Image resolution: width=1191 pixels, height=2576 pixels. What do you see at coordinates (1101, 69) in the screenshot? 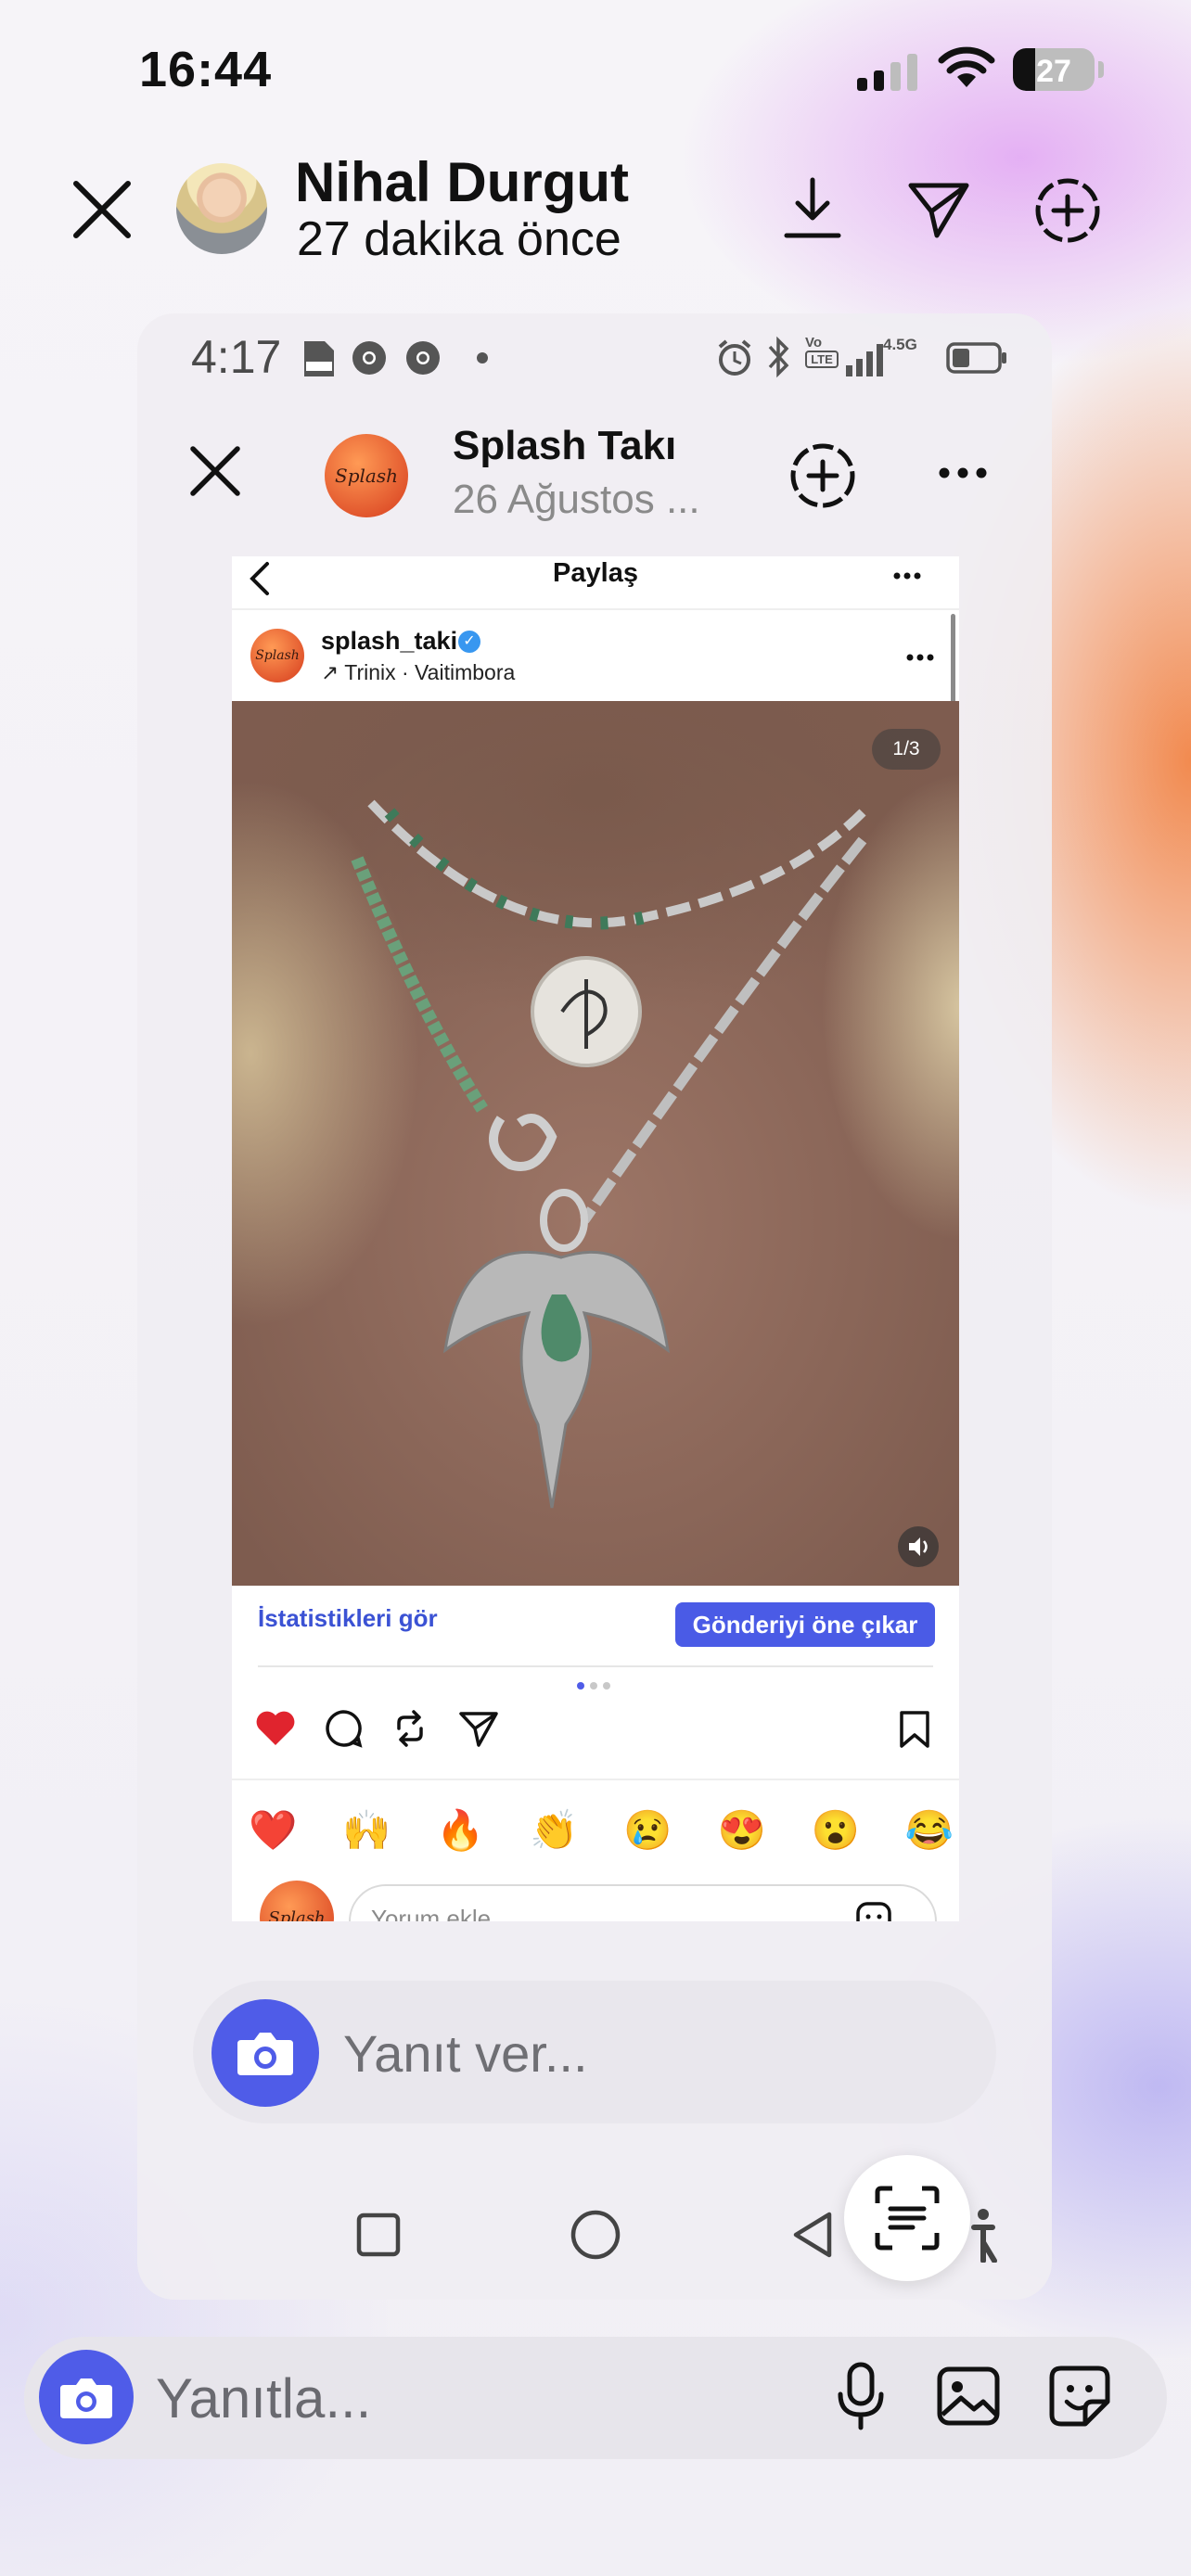
I see `battery-tip` at bounding box center [1101, 69].